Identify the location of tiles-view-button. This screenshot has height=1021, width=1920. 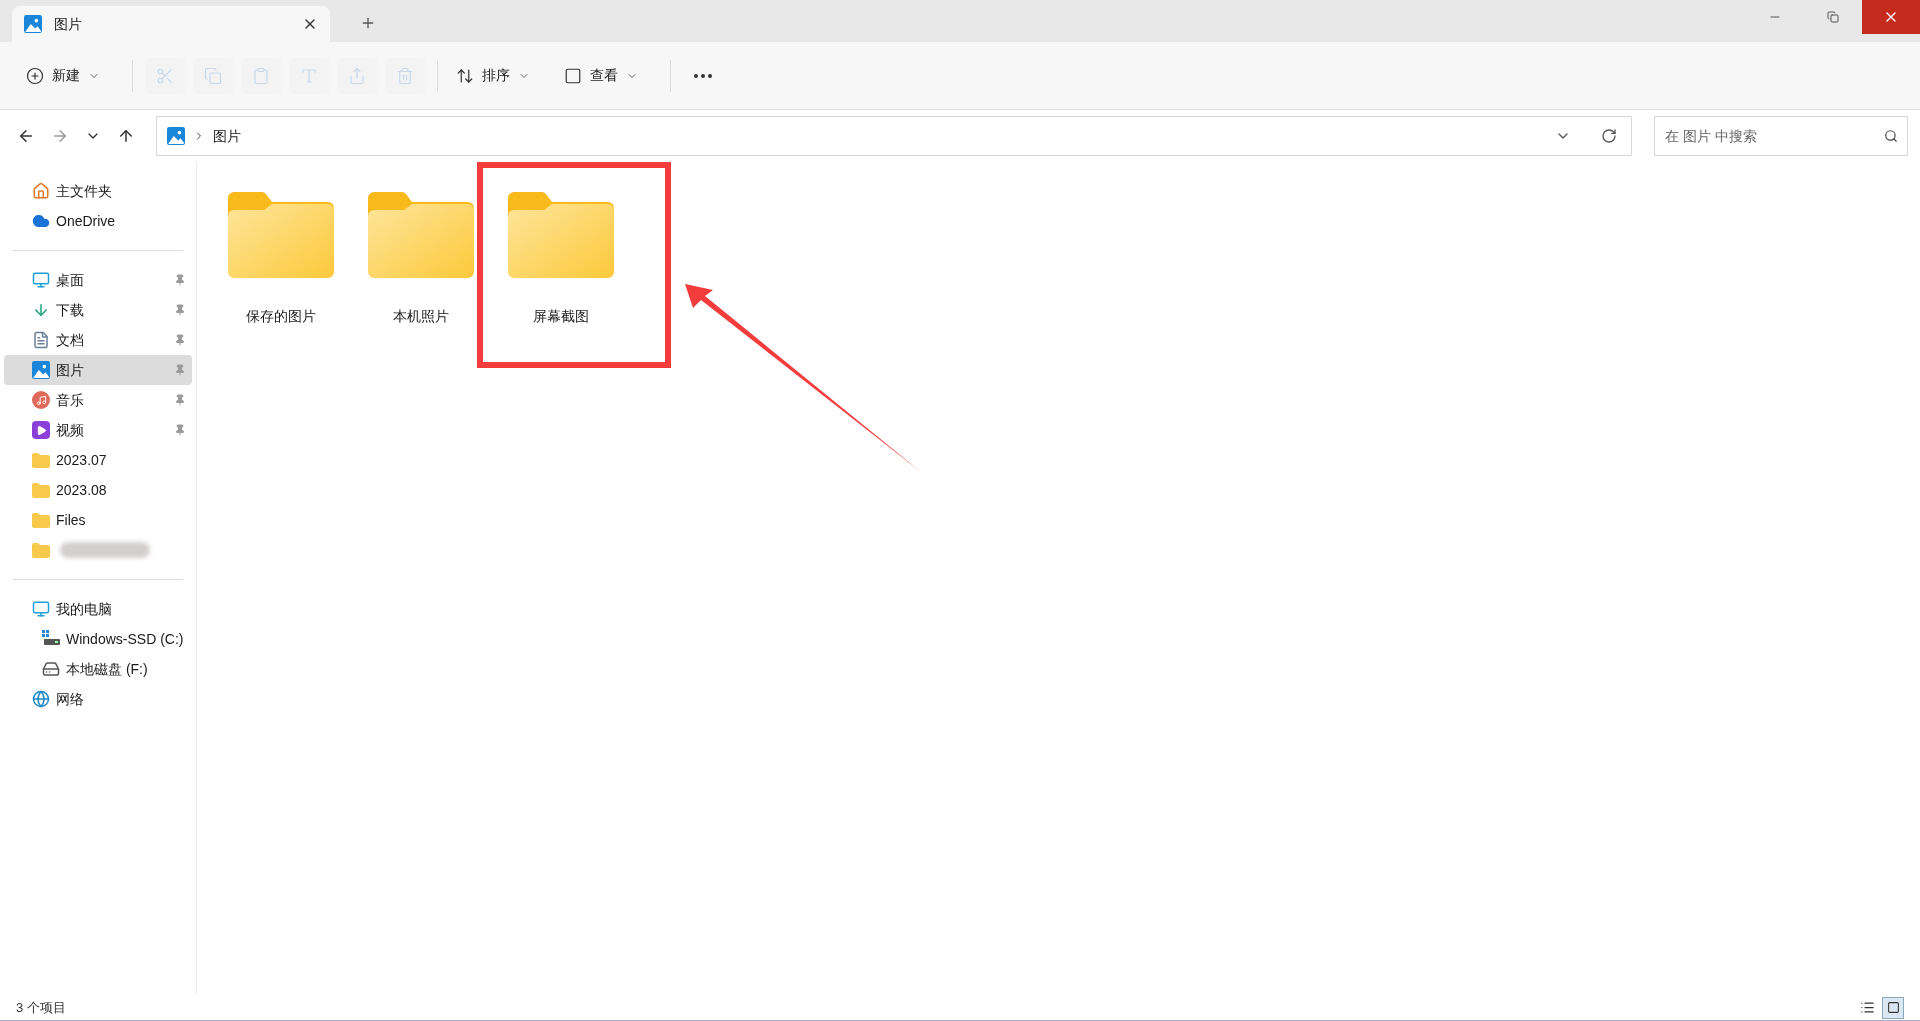
(1893, 1007).